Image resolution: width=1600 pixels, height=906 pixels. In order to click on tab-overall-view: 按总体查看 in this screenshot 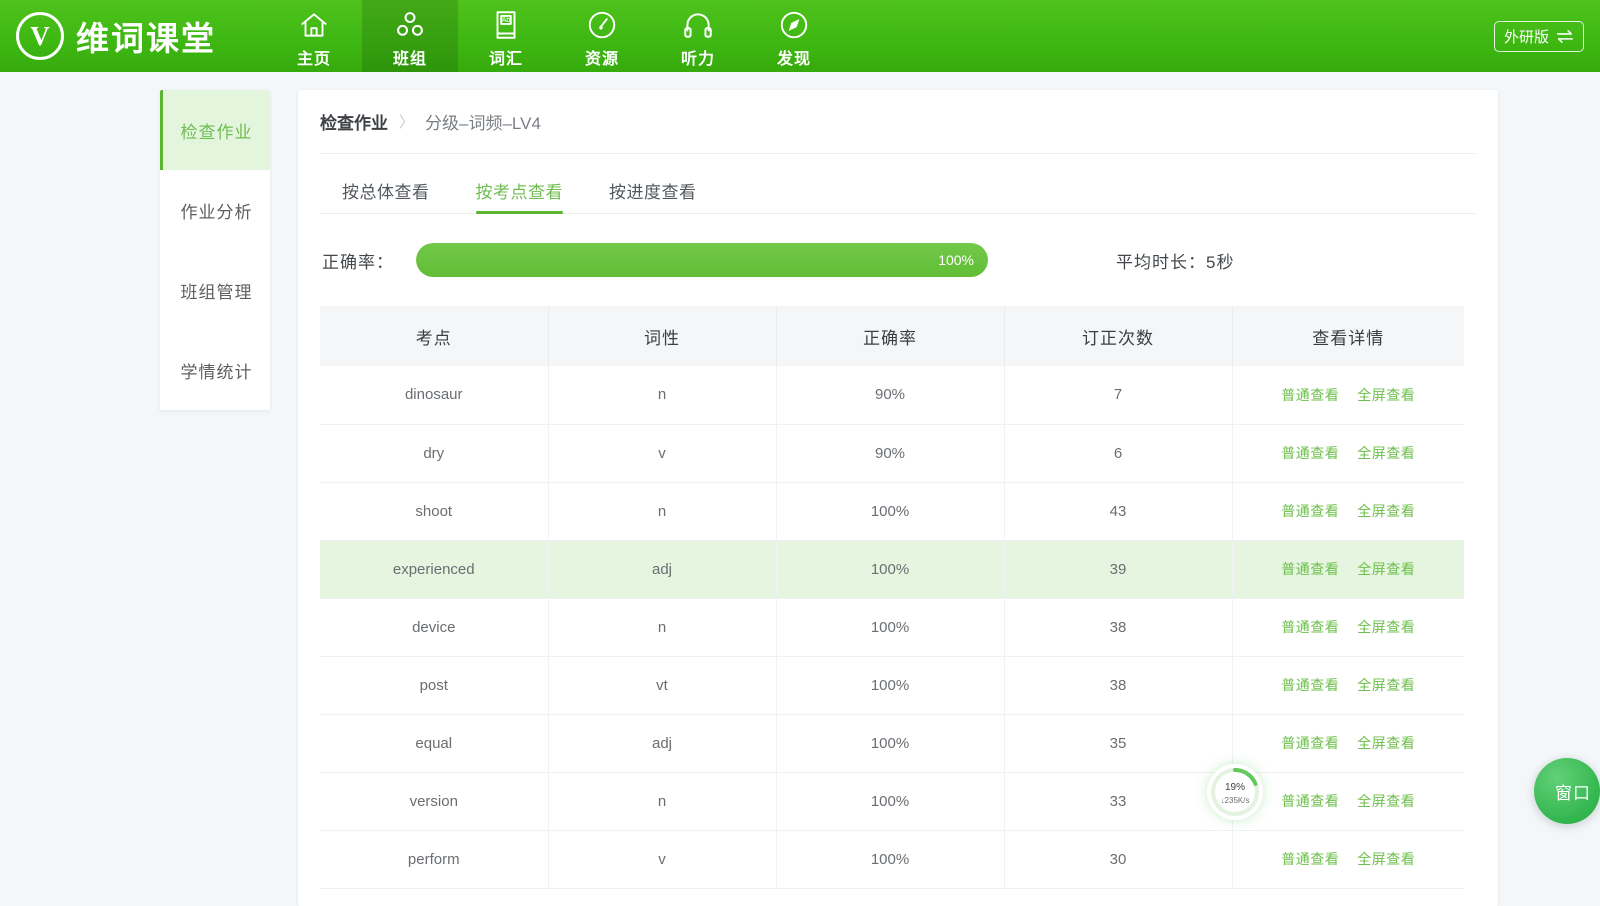, I will do `click(386, 195)`.